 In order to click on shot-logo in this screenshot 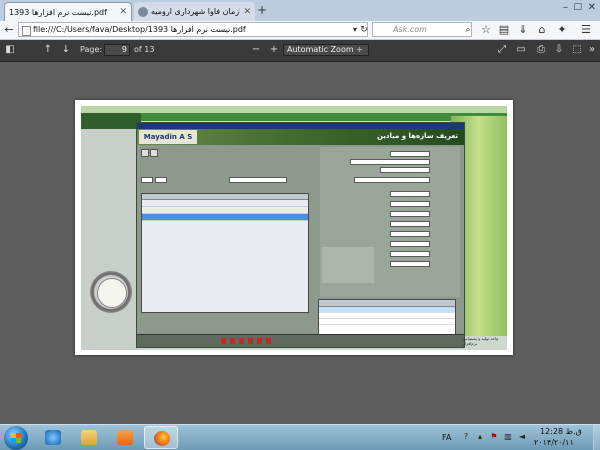, I will do `click(111, 121)`.